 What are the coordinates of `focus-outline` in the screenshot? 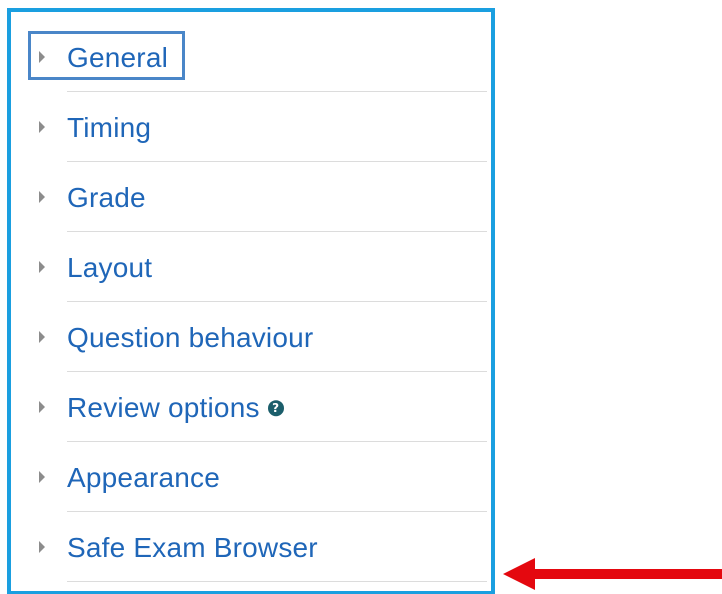 It's located at (106, 55).